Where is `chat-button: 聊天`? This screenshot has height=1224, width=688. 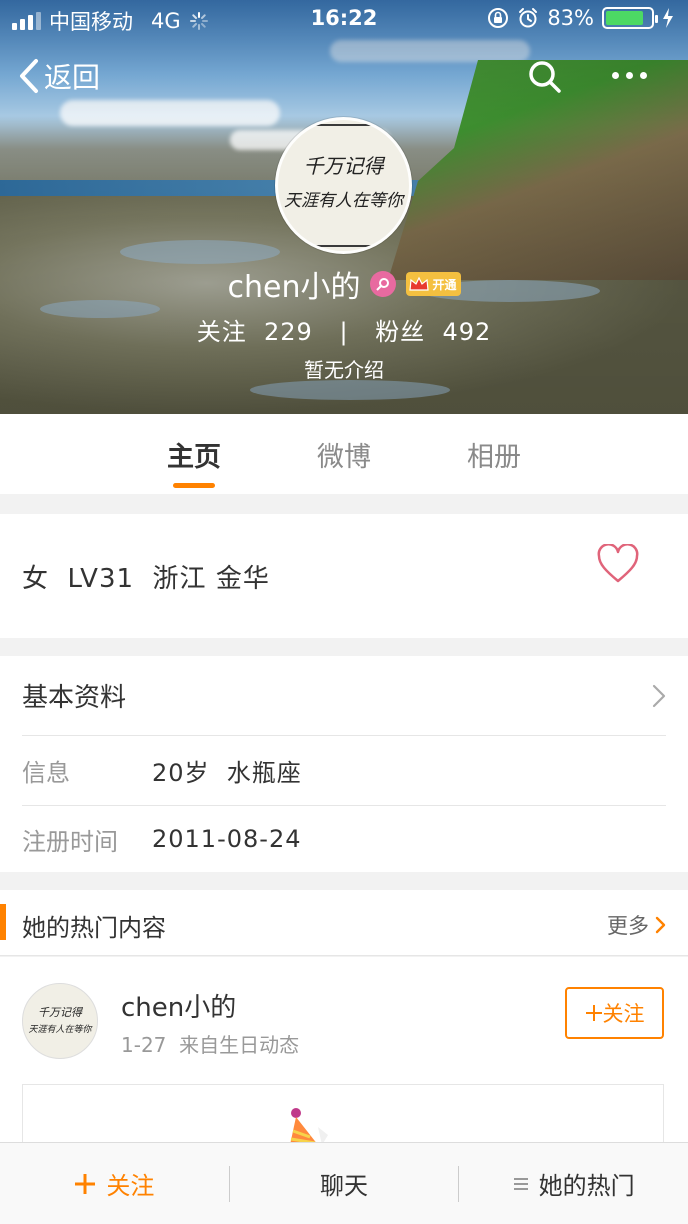 chat-button: 聊天 is located at coordinates (344, 1183).